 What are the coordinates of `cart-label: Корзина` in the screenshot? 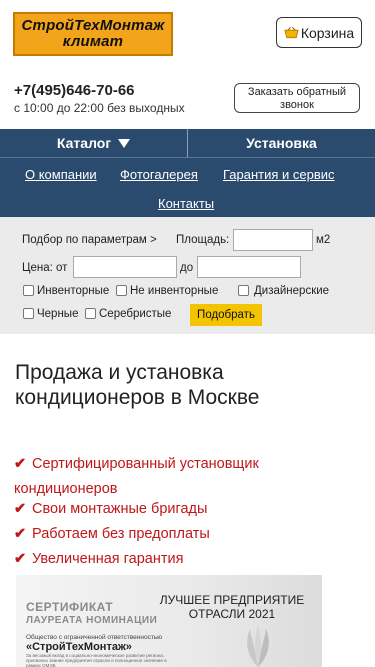 It's located at (327, 32).